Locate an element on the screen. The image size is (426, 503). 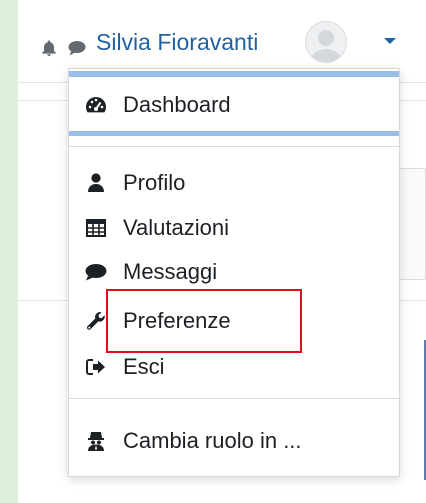
user-secret-icon is located at coordinates (96, 441).